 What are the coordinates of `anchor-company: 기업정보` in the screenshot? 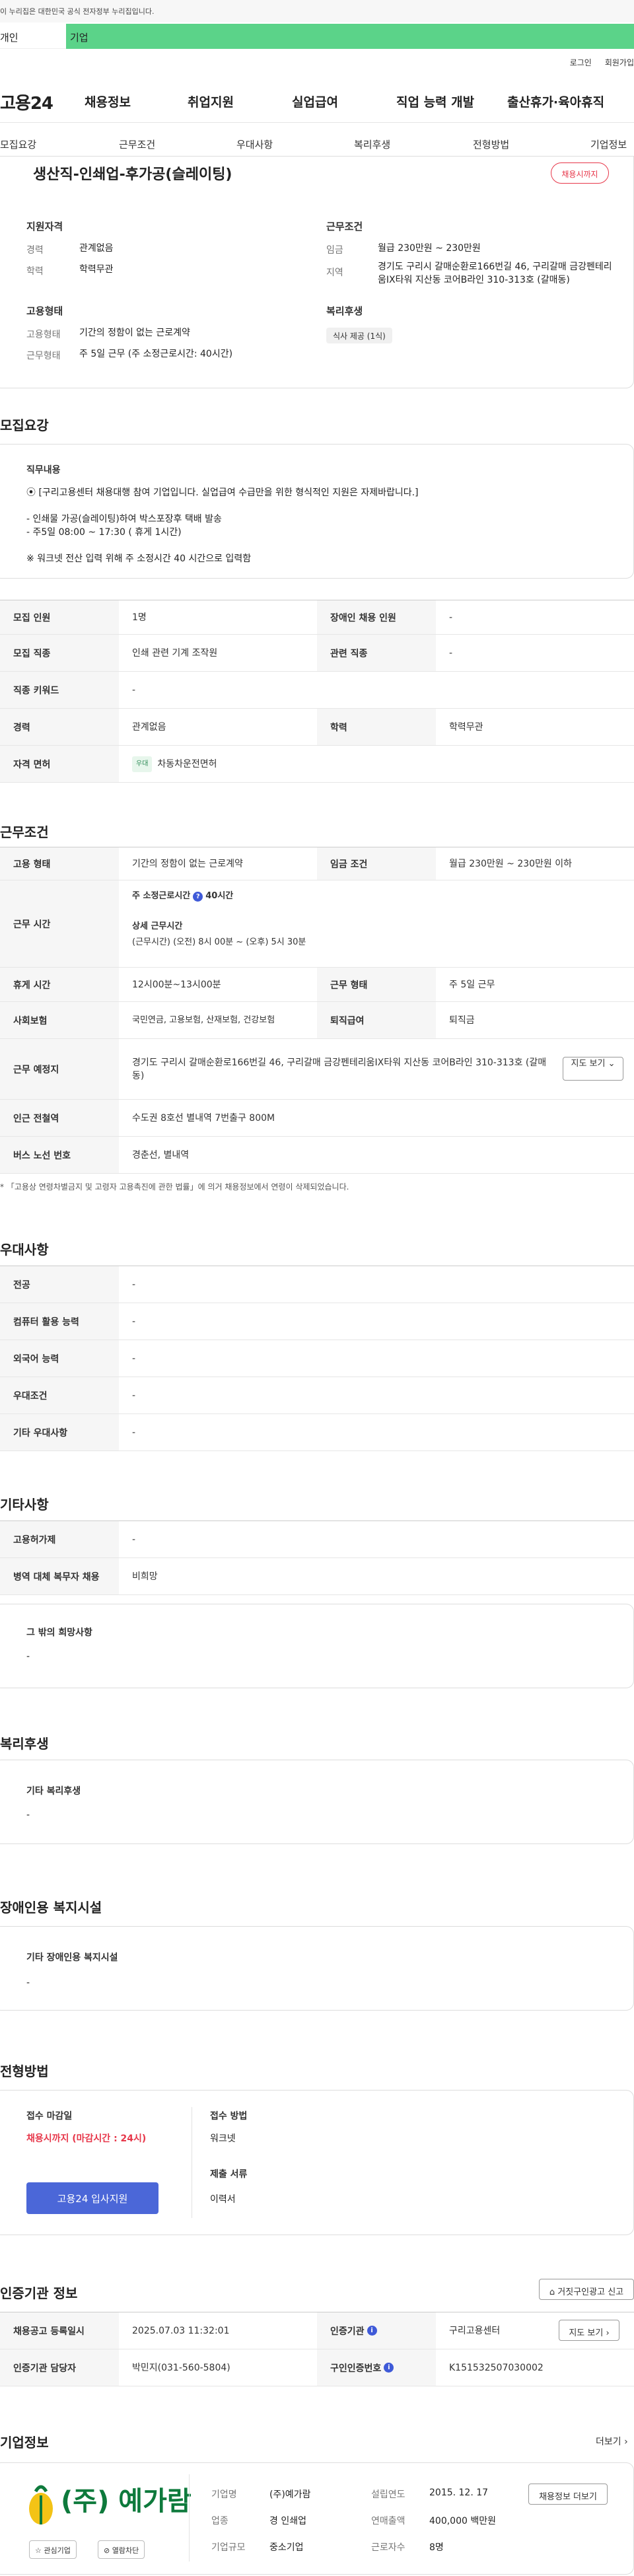 It's located at (608, 144).